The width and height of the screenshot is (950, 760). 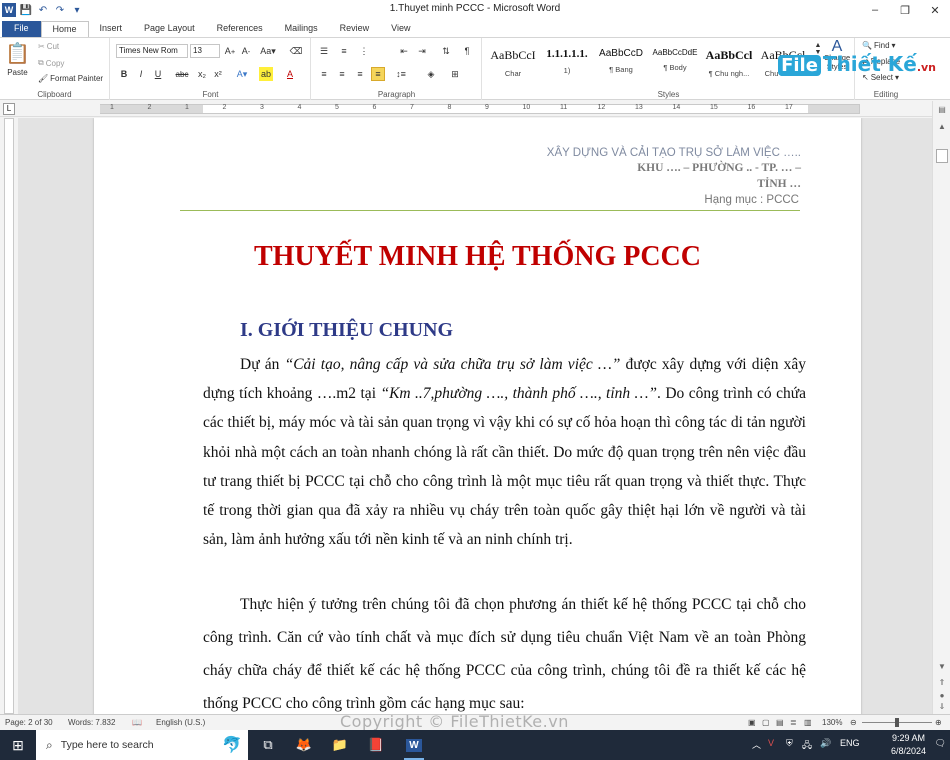 I want to click on decrease-indent-icon: ⇤, so click(x=404, y=51).